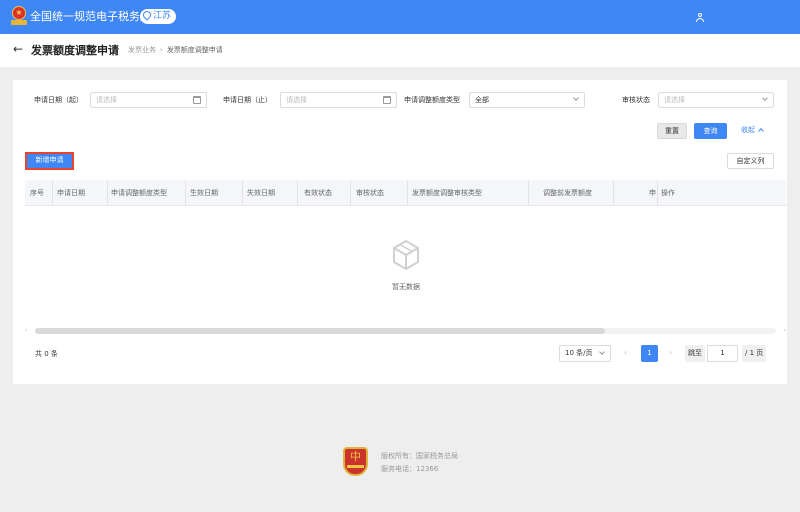 Image resolution: width=800 pixels, height=512 pixels. Describe the element at coordinates (139, 193) in the screenshot. I see `column-header: 申请调整额度类型` at that location.